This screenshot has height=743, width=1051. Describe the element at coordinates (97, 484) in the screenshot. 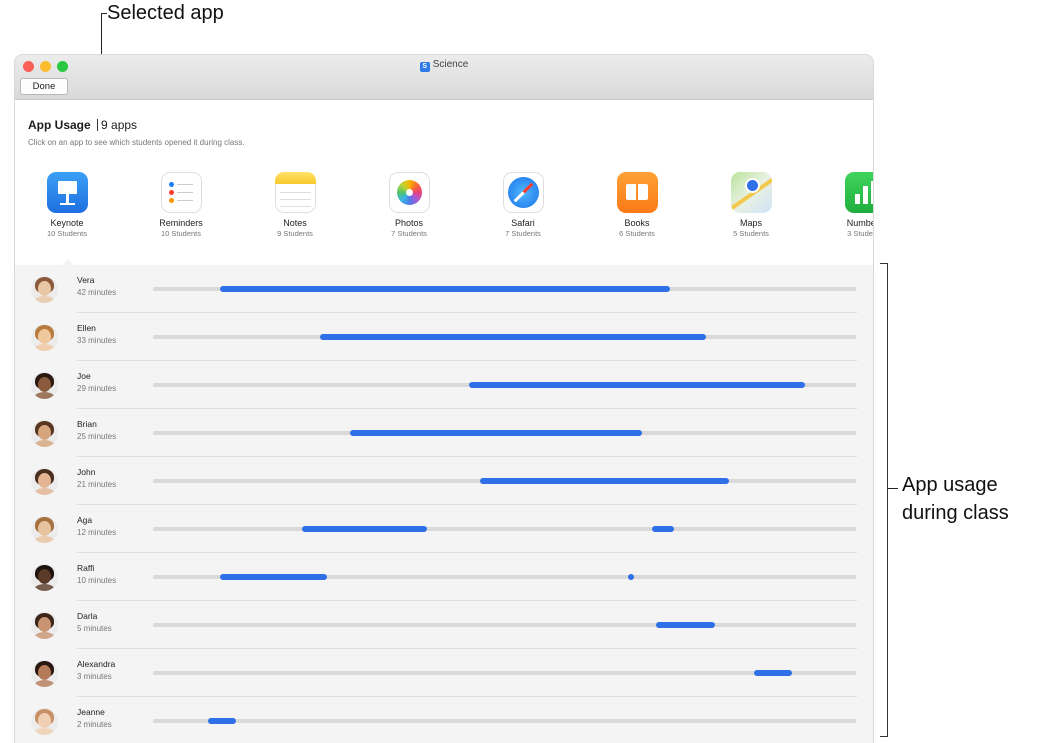

I see `student-minutes: 21 minutes` at that location.